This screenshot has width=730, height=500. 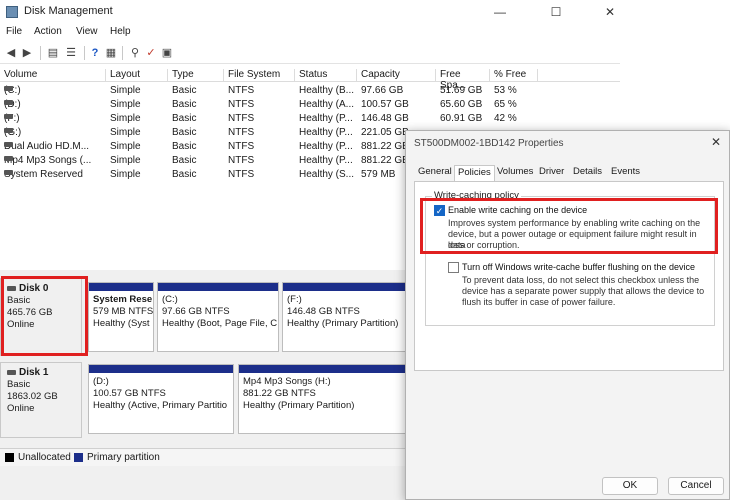 What do you see at coordinates (287, 381) in the screenshot?
I see `partition-name: Mp4 Mp3 Songs (H:)` at bounding box center [287, 381].